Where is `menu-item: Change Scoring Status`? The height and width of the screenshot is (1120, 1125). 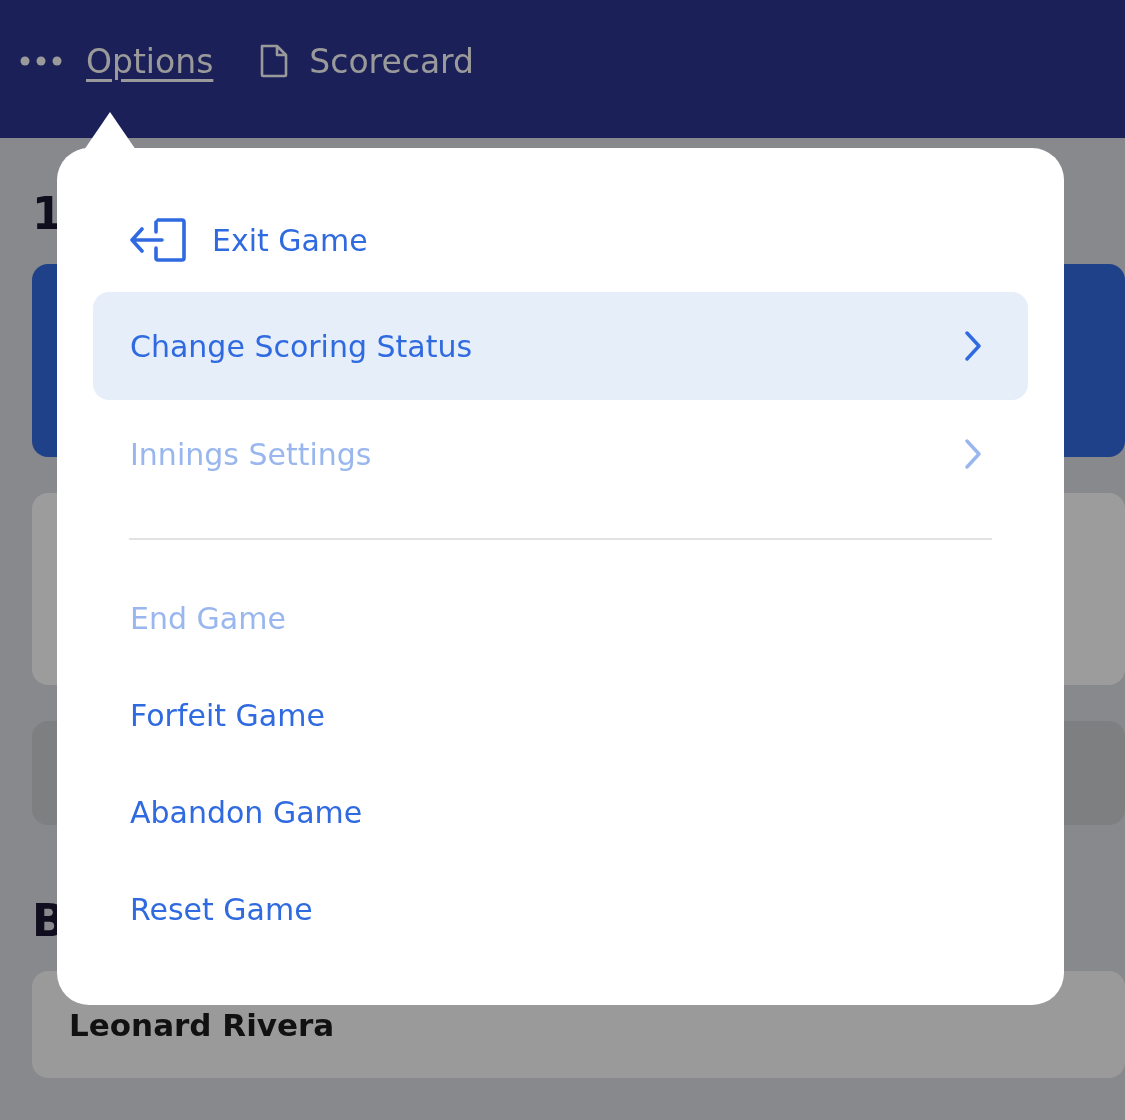
menu-item: Change Scoring Status is located at coordinates (560, 346).